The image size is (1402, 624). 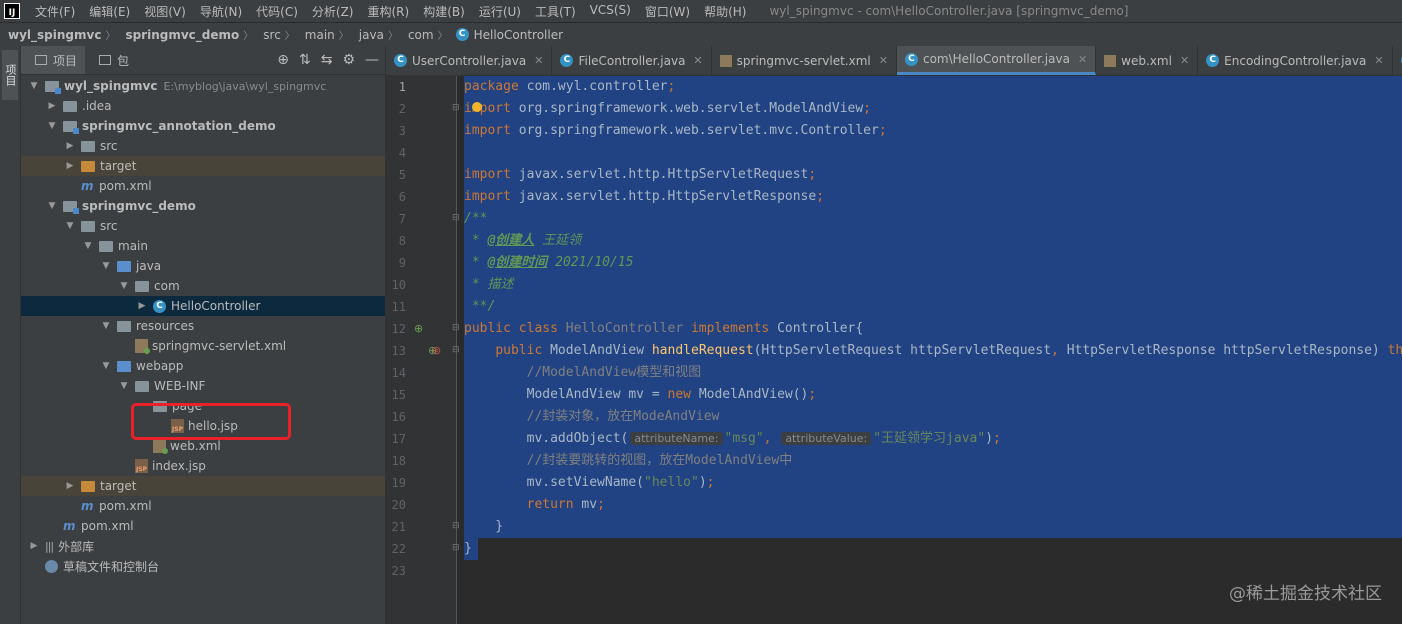 I want to click on breadcrumb-item: com, so click(x=418, y=35).